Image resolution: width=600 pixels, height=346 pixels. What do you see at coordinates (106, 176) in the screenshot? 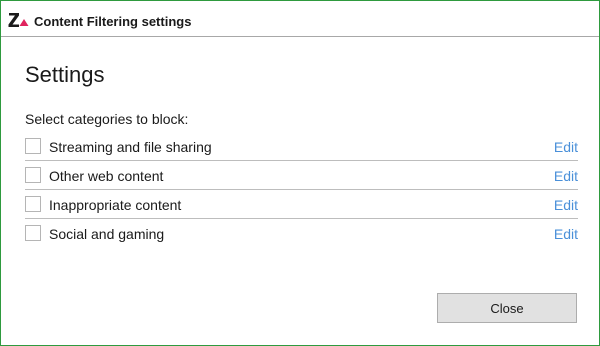
I see `category-label-other-web: Other web content` at bounding box center [106, 176].